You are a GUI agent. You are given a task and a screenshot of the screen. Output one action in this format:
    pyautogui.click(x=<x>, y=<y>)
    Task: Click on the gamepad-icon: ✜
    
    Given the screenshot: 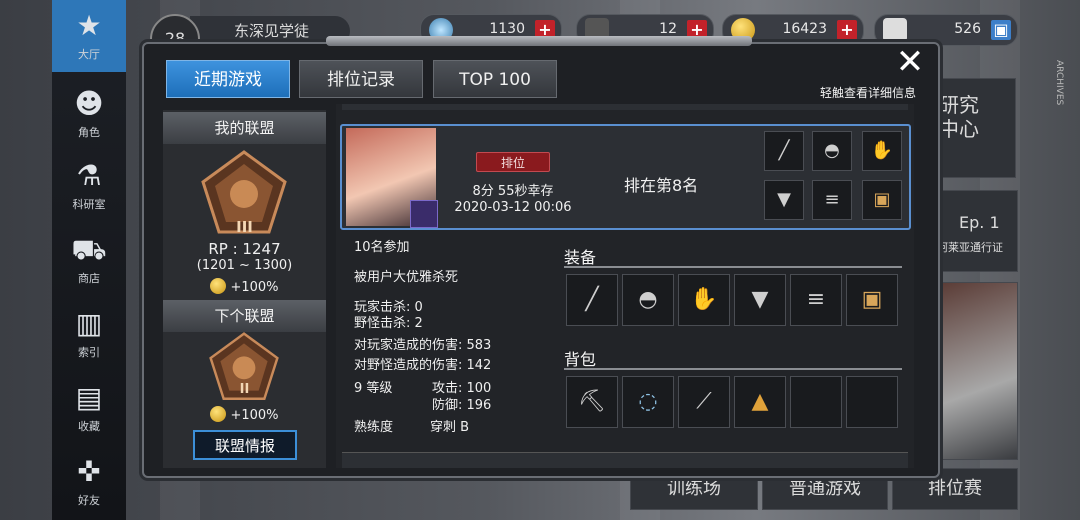 What is the action you would take?
    pyautogui.click(x=89, y=471)
    